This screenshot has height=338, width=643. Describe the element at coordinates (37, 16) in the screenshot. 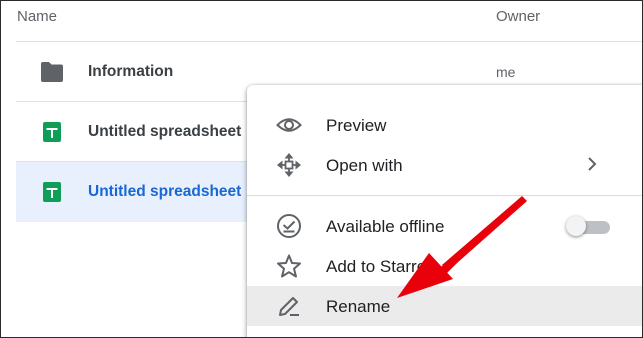

I see `column-header-name: Name` at that location.